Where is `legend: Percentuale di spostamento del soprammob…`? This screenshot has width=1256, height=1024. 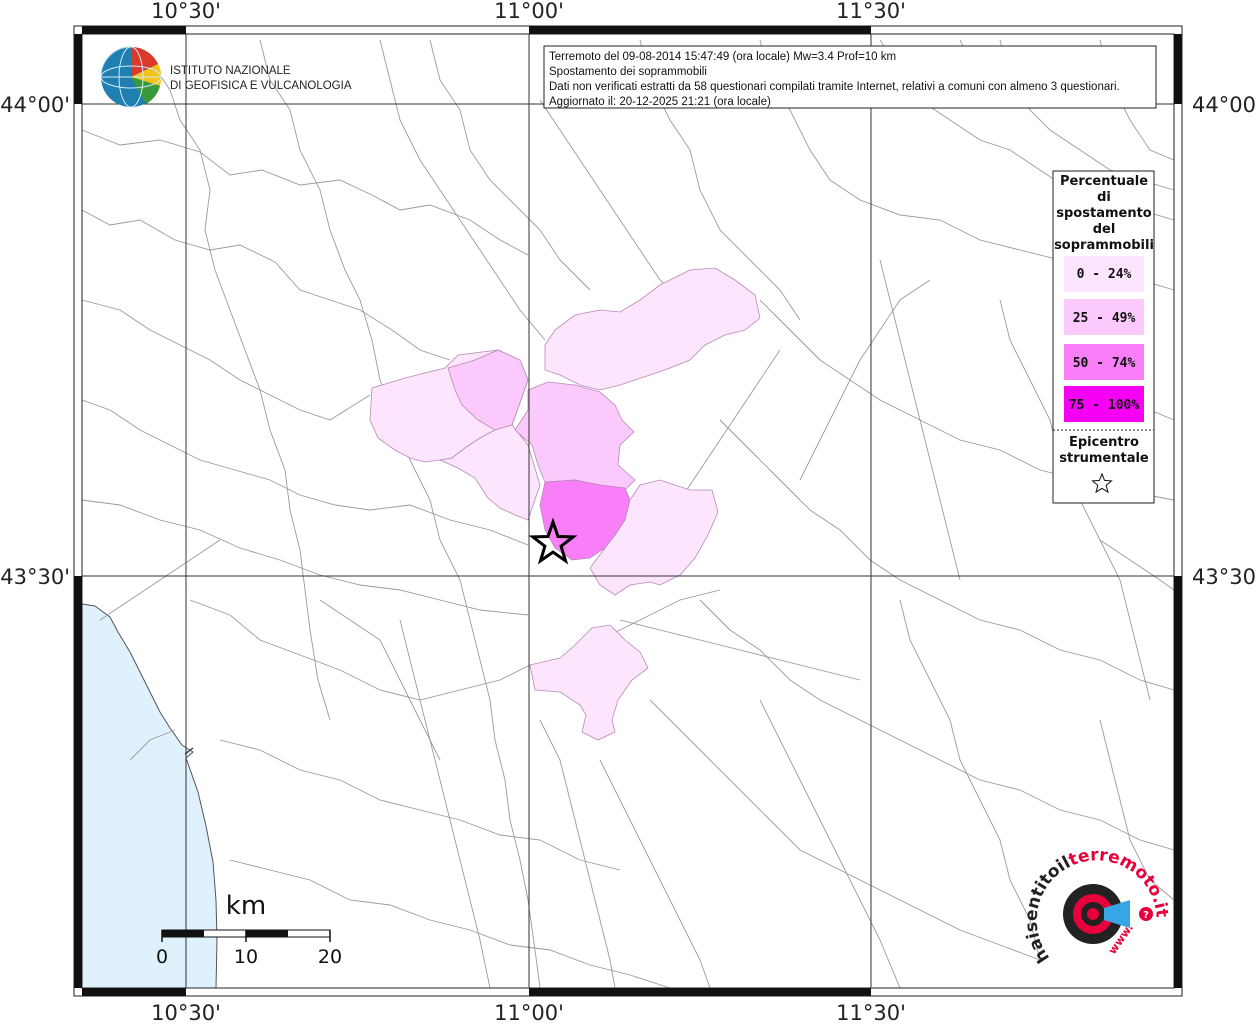
legend: Percentuale di spostamento del soprammob… is located at coordinates (1103, 337).